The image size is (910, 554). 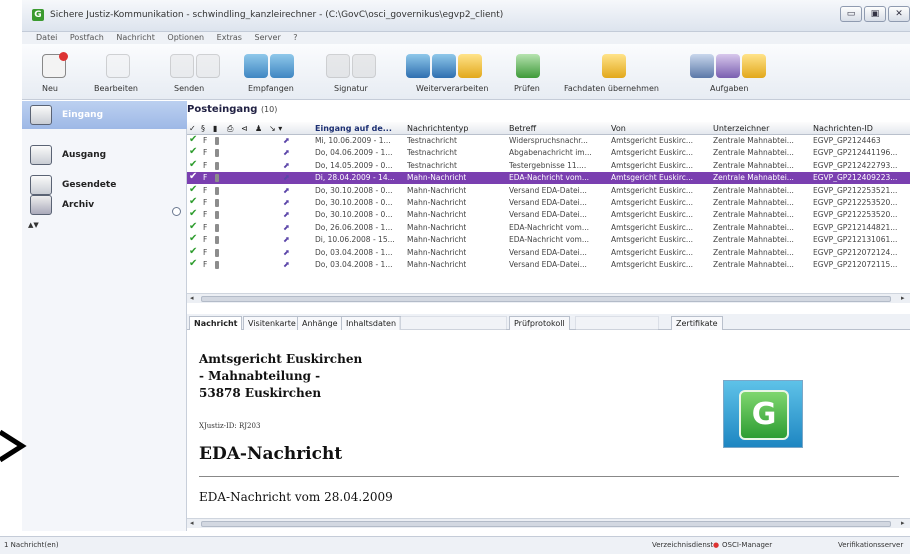 I want to click on column-betreff: Betreff, so click(x=522, y=128).